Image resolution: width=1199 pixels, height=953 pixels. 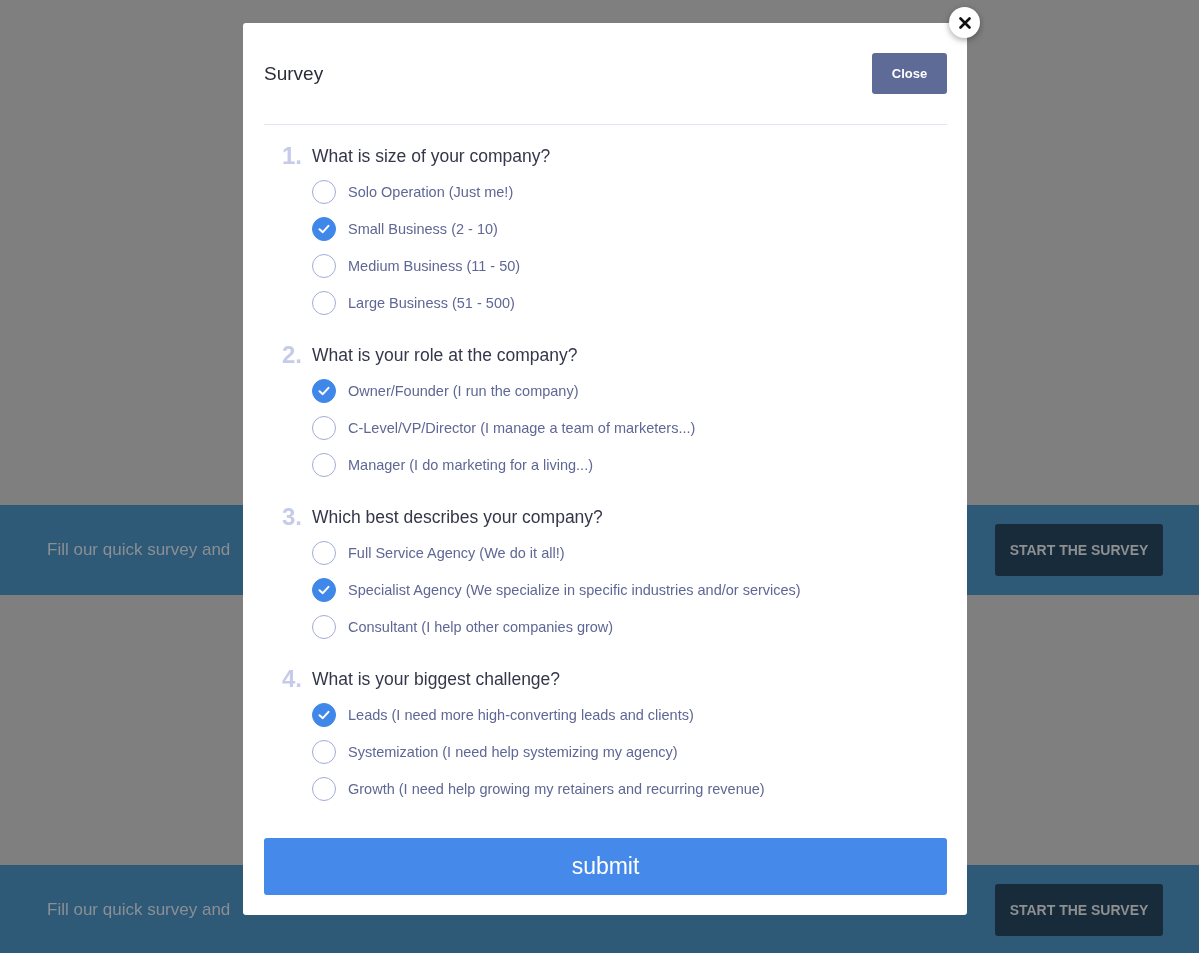 What do you see at coordinates (436, 679) in the screenshot?
I see `question-text: What is your biggest challenge?` at bounding box center [436, 679].